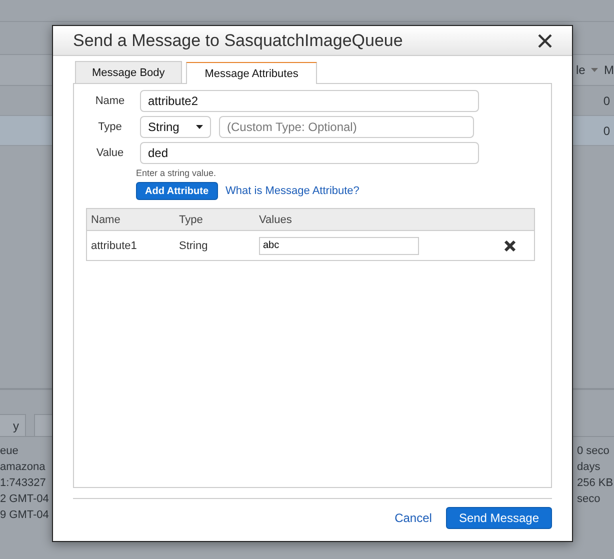  Describe the element at coordinates (177, 173) in the screenshot. I see `hint-text: Enter a string value.` at that location.